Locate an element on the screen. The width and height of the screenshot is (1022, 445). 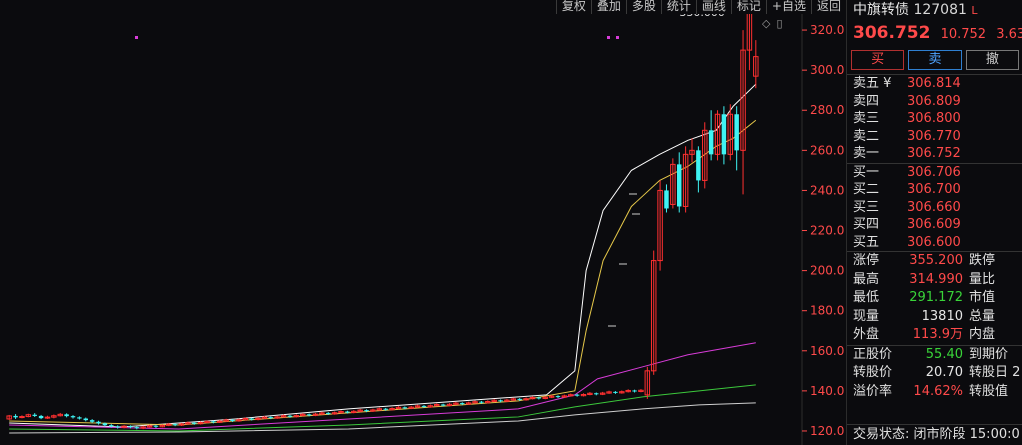
asks-row: 卖三 306.800 is located at coordinates (937, 119).